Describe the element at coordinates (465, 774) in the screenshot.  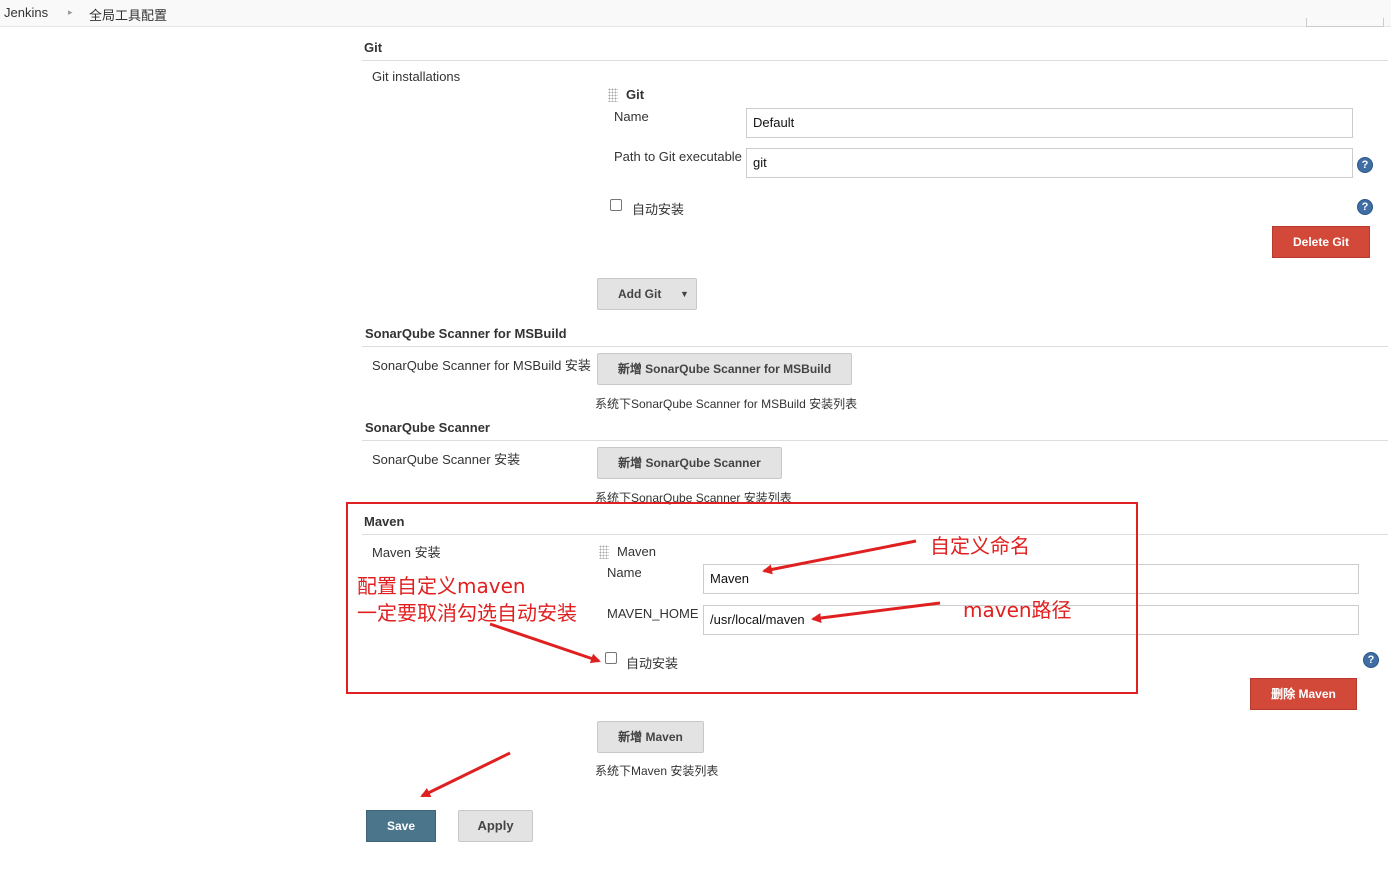
I see `arrow-to-save` at that location.